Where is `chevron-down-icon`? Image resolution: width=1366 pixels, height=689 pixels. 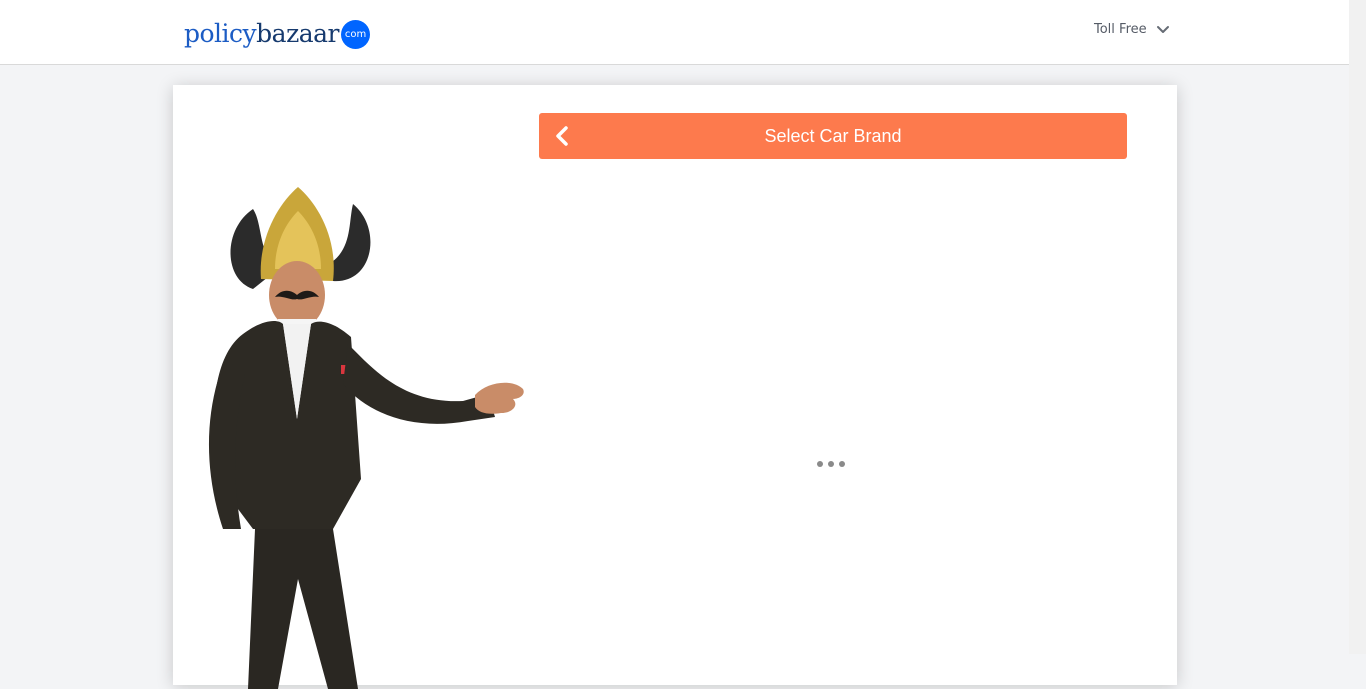 chevron-down-icon is located at coordinates (1162, 29).